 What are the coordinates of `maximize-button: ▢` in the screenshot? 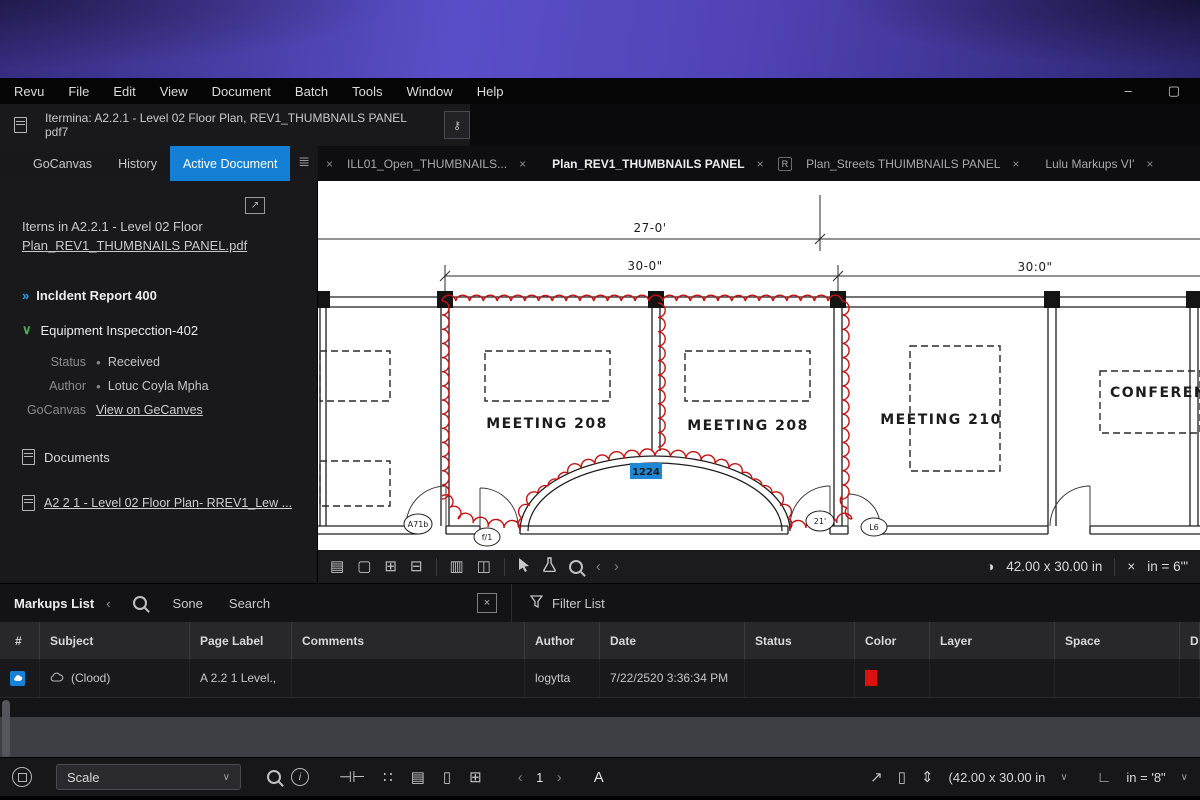 It's located at (1174, 91).